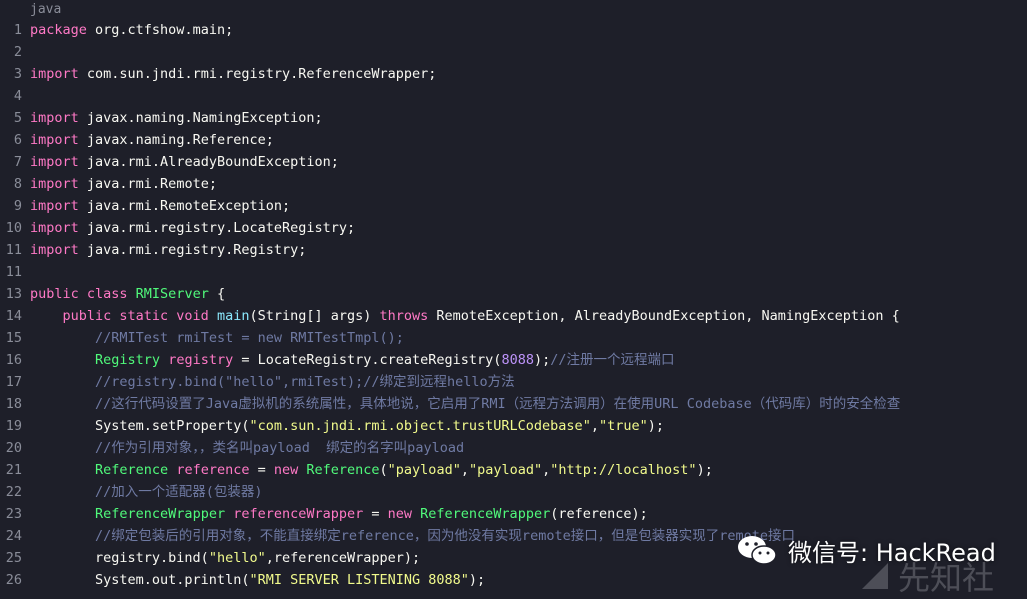 The width and height of the screenshot is (1027, 599). I want to click on line-number: 7, so click(17, 162).